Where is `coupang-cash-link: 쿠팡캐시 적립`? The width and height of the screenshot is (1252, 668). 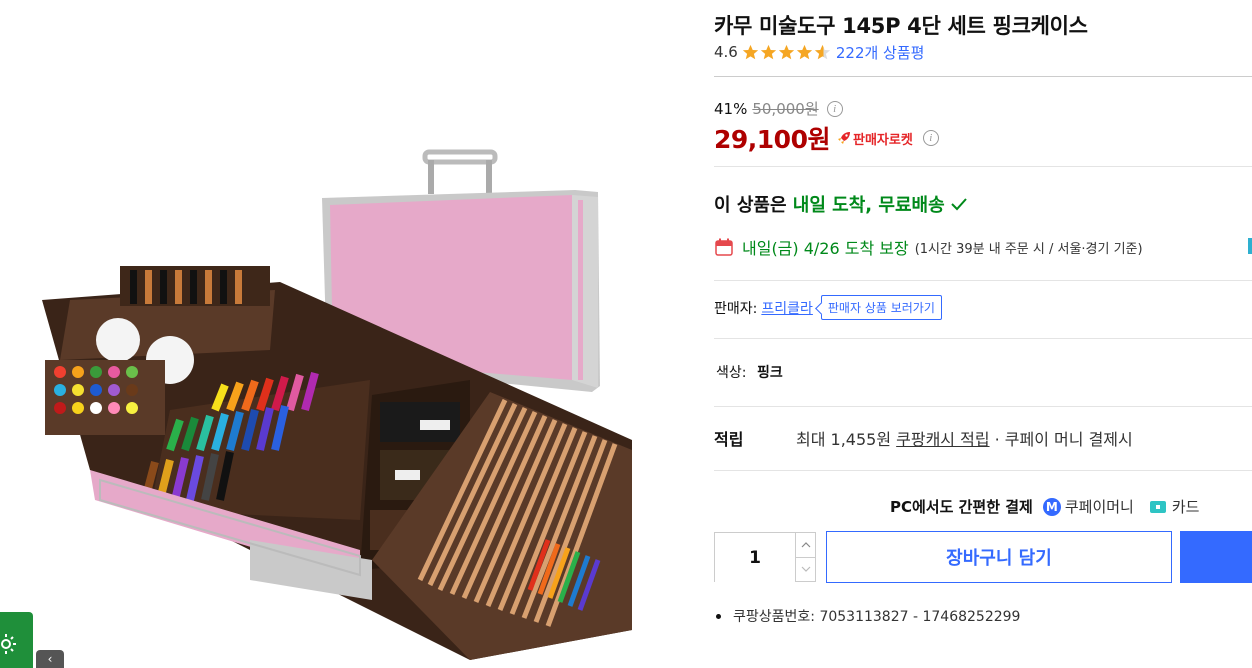 coupang-cash-link: 쿠팡캐시 적립 is located at coordinates (942, 439).